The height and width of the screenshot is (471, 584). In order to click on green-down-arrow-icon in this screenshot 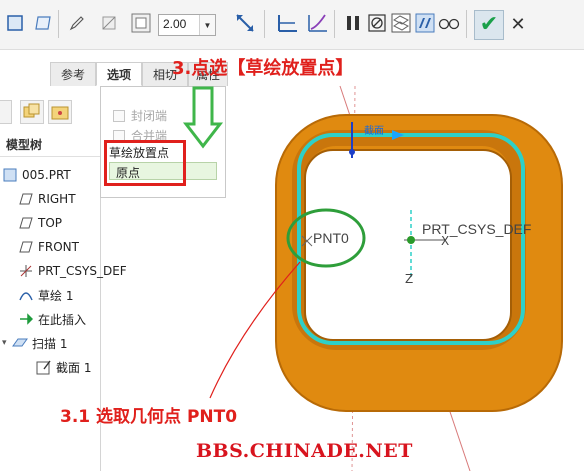, I will do `click(203, 117)`.